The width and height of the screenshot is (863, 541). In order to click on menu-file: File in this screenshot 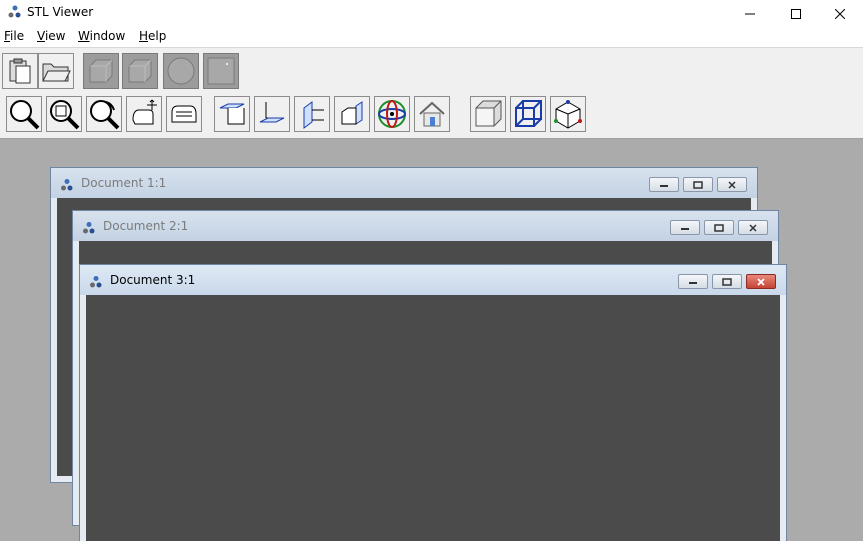, I will do `click(14, 36)`.